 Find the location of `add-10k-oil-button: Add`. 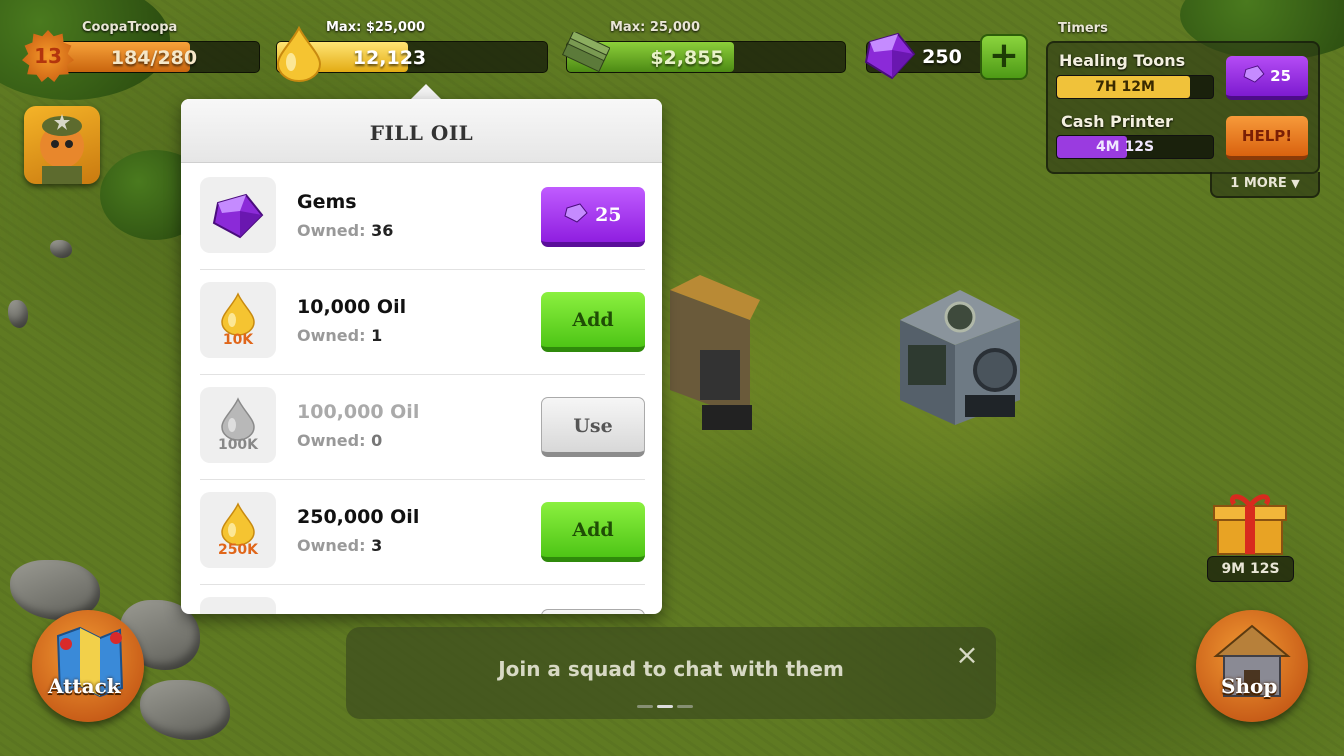

add-10k-oil-button: Add is located at coordinates (593, 322).